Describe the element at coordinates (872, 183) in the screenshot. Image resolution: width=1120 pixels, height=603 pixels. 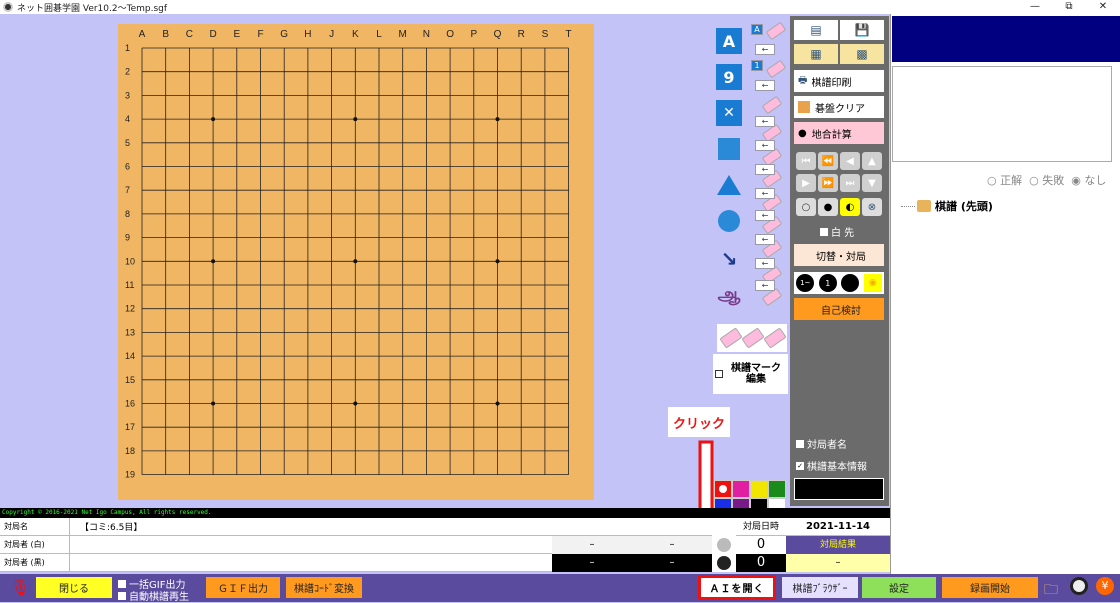
I see `down-branch-icon: ▼` at that location.